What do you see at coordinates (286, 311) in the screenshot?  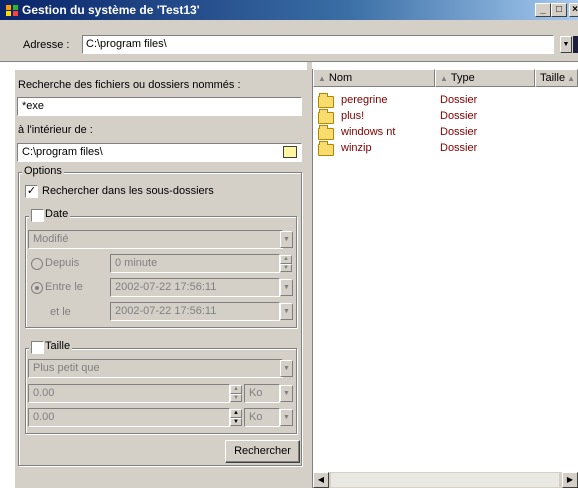 I see `and-date-dropdown-icon: ▼` at bounding box center [286, 311].